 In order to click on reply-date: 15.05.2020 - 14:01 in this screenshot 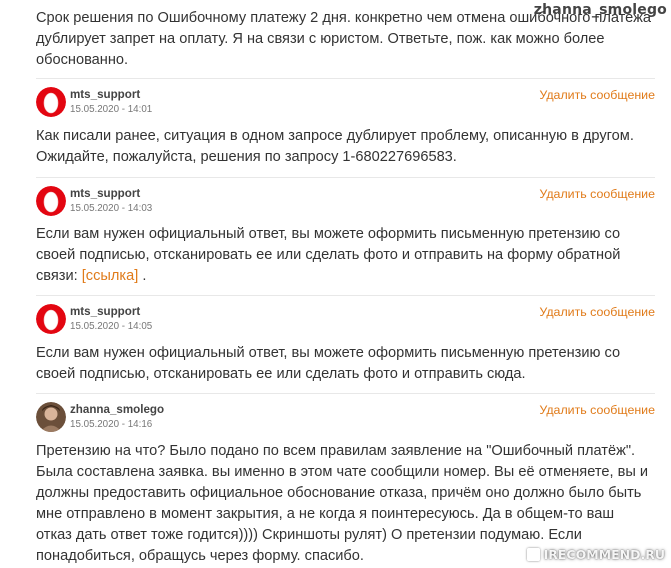, I will do `click(111, 109)`.